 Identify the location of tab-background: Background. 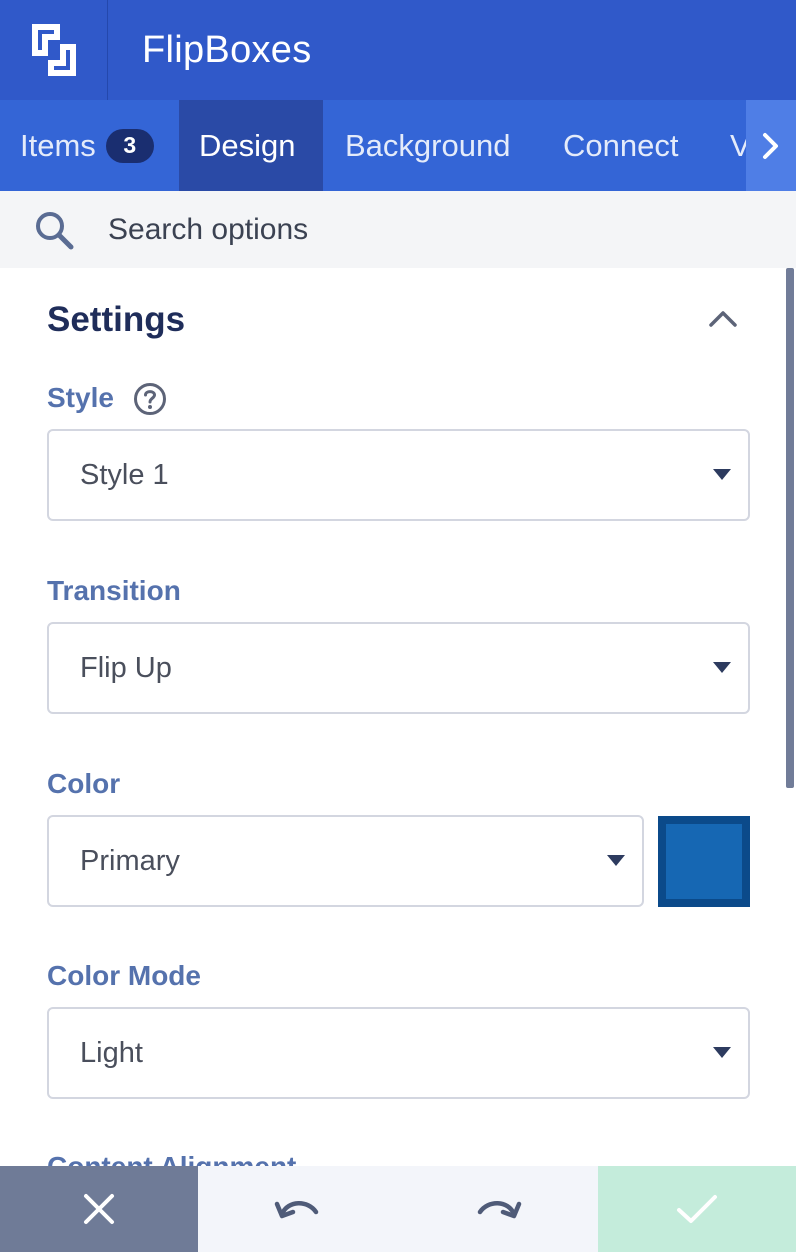
(427, 145).